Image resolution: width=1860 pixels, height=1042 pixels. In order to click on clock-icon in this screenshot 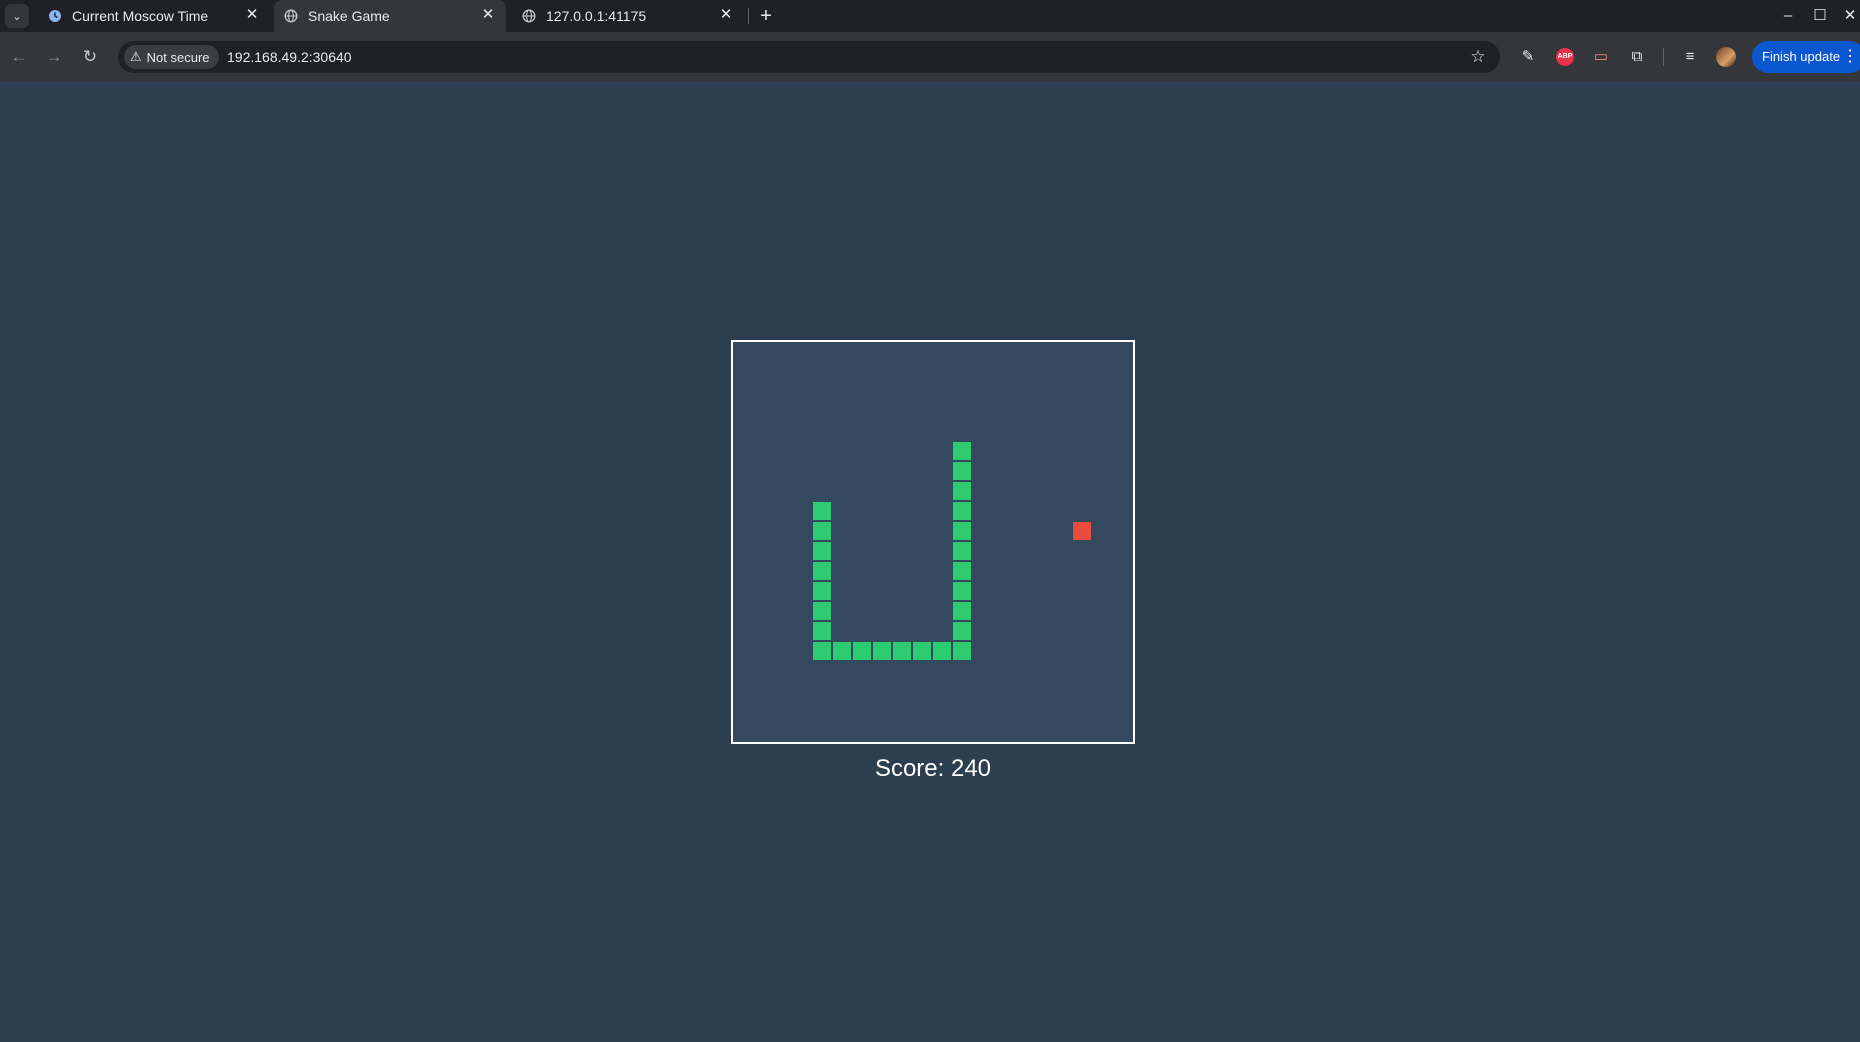, I will do `click(55, 16)`.